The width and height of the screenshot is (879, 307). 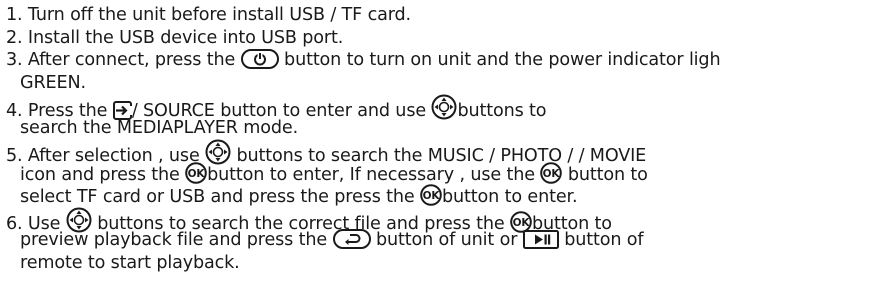 I want to click on play-pause-icon, so click(x=540, y=239).